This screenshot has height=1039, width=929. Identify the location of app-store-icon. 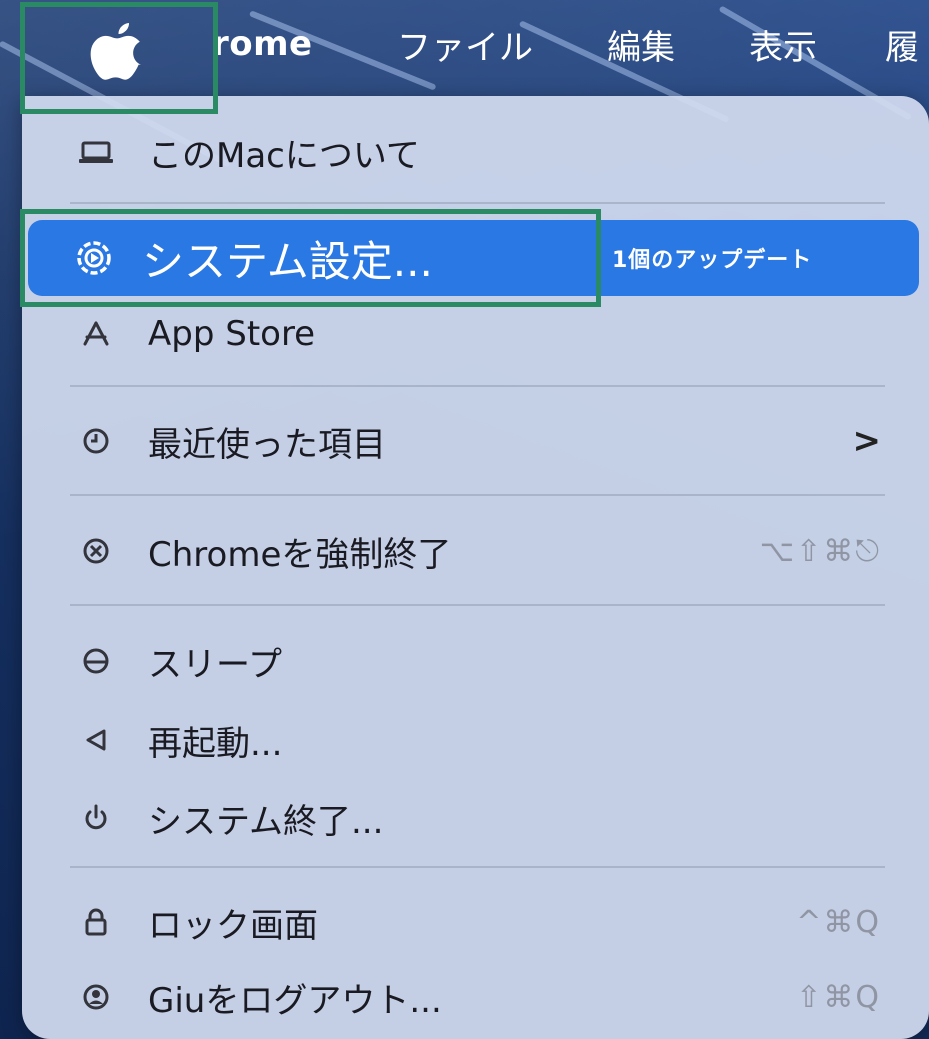
(96, 334).